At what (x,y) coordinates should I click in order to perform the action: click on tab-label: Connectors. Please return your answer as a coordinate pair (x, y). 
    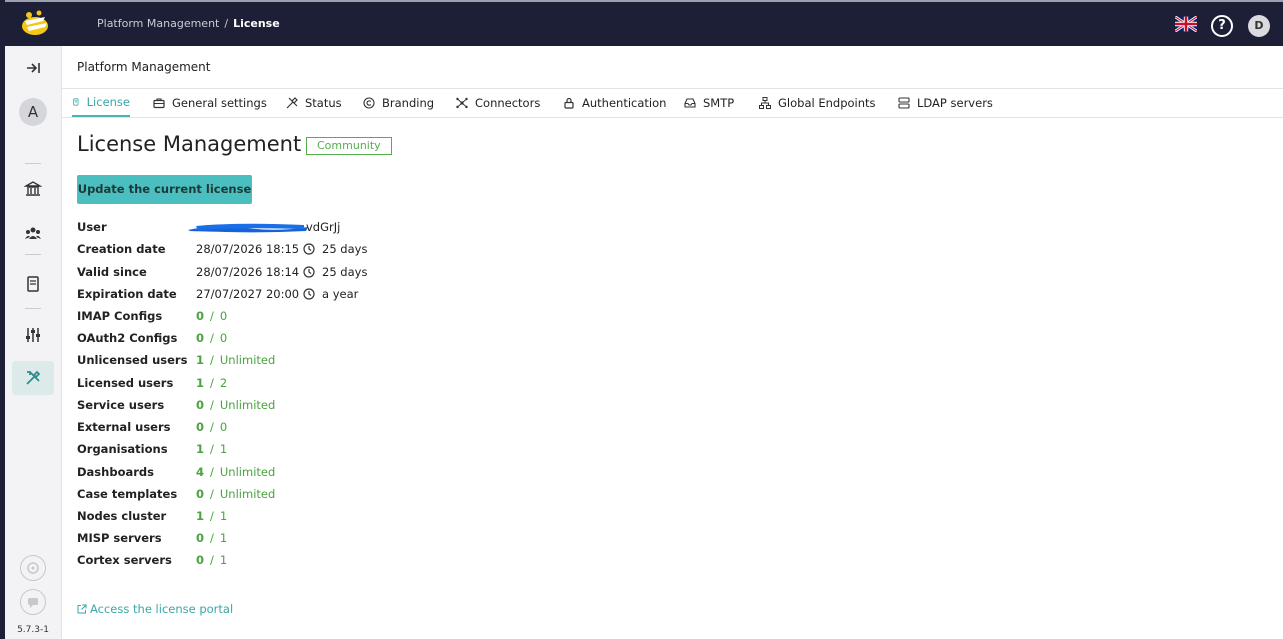
    Looking at the image, I should click on (508, 103).